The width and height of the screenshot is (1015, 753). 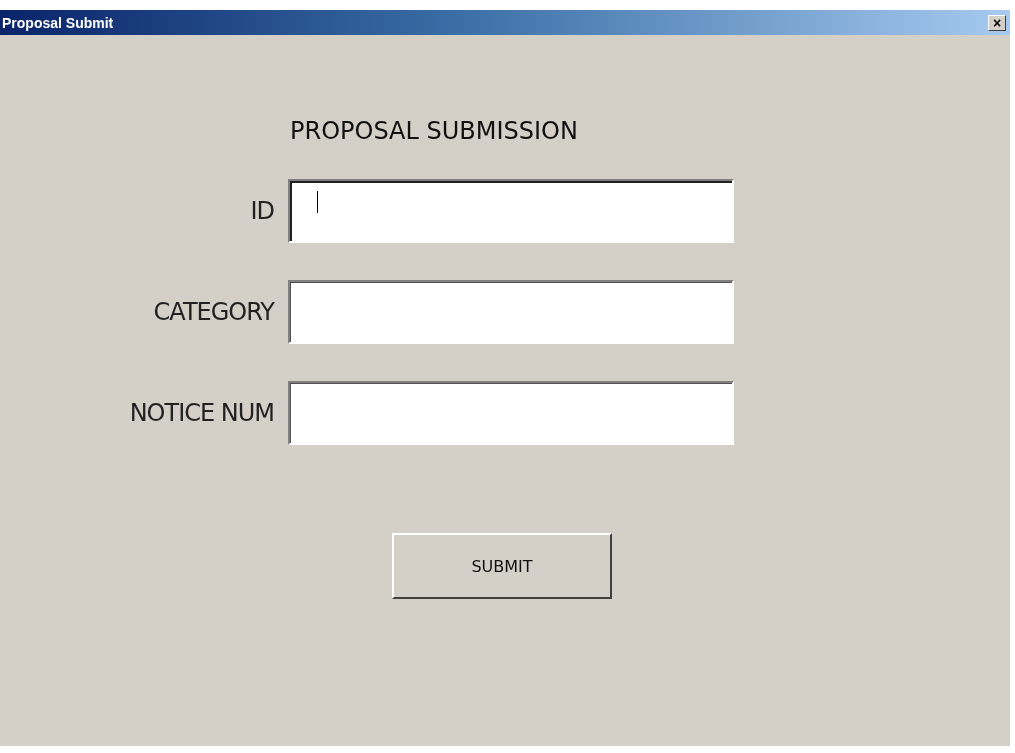 I want to click on form-heading: PROPOSAL SUBMISSION, so click(x=434, y=131).